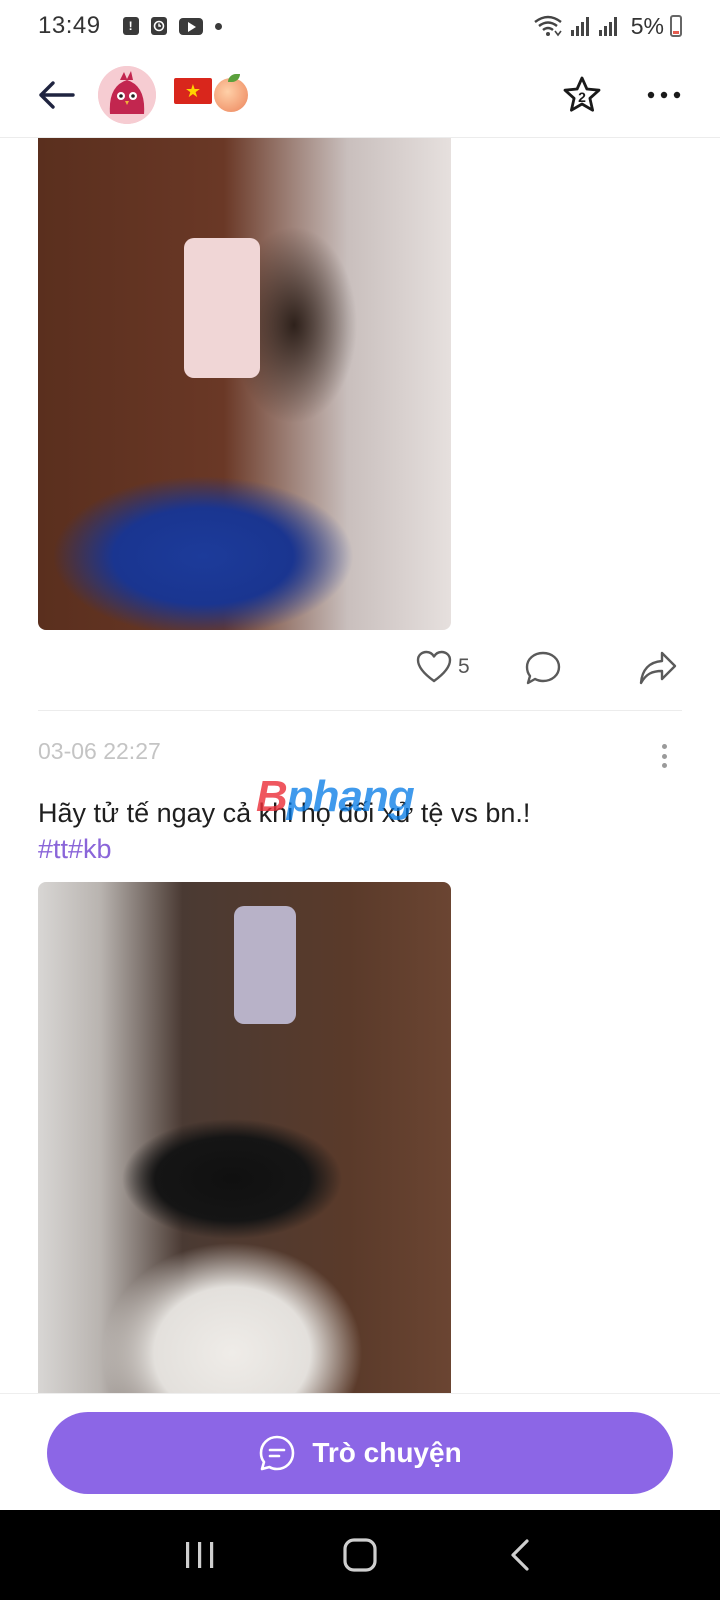  I want to click on post-hashtags: #tt#kb, so click(75, 849).